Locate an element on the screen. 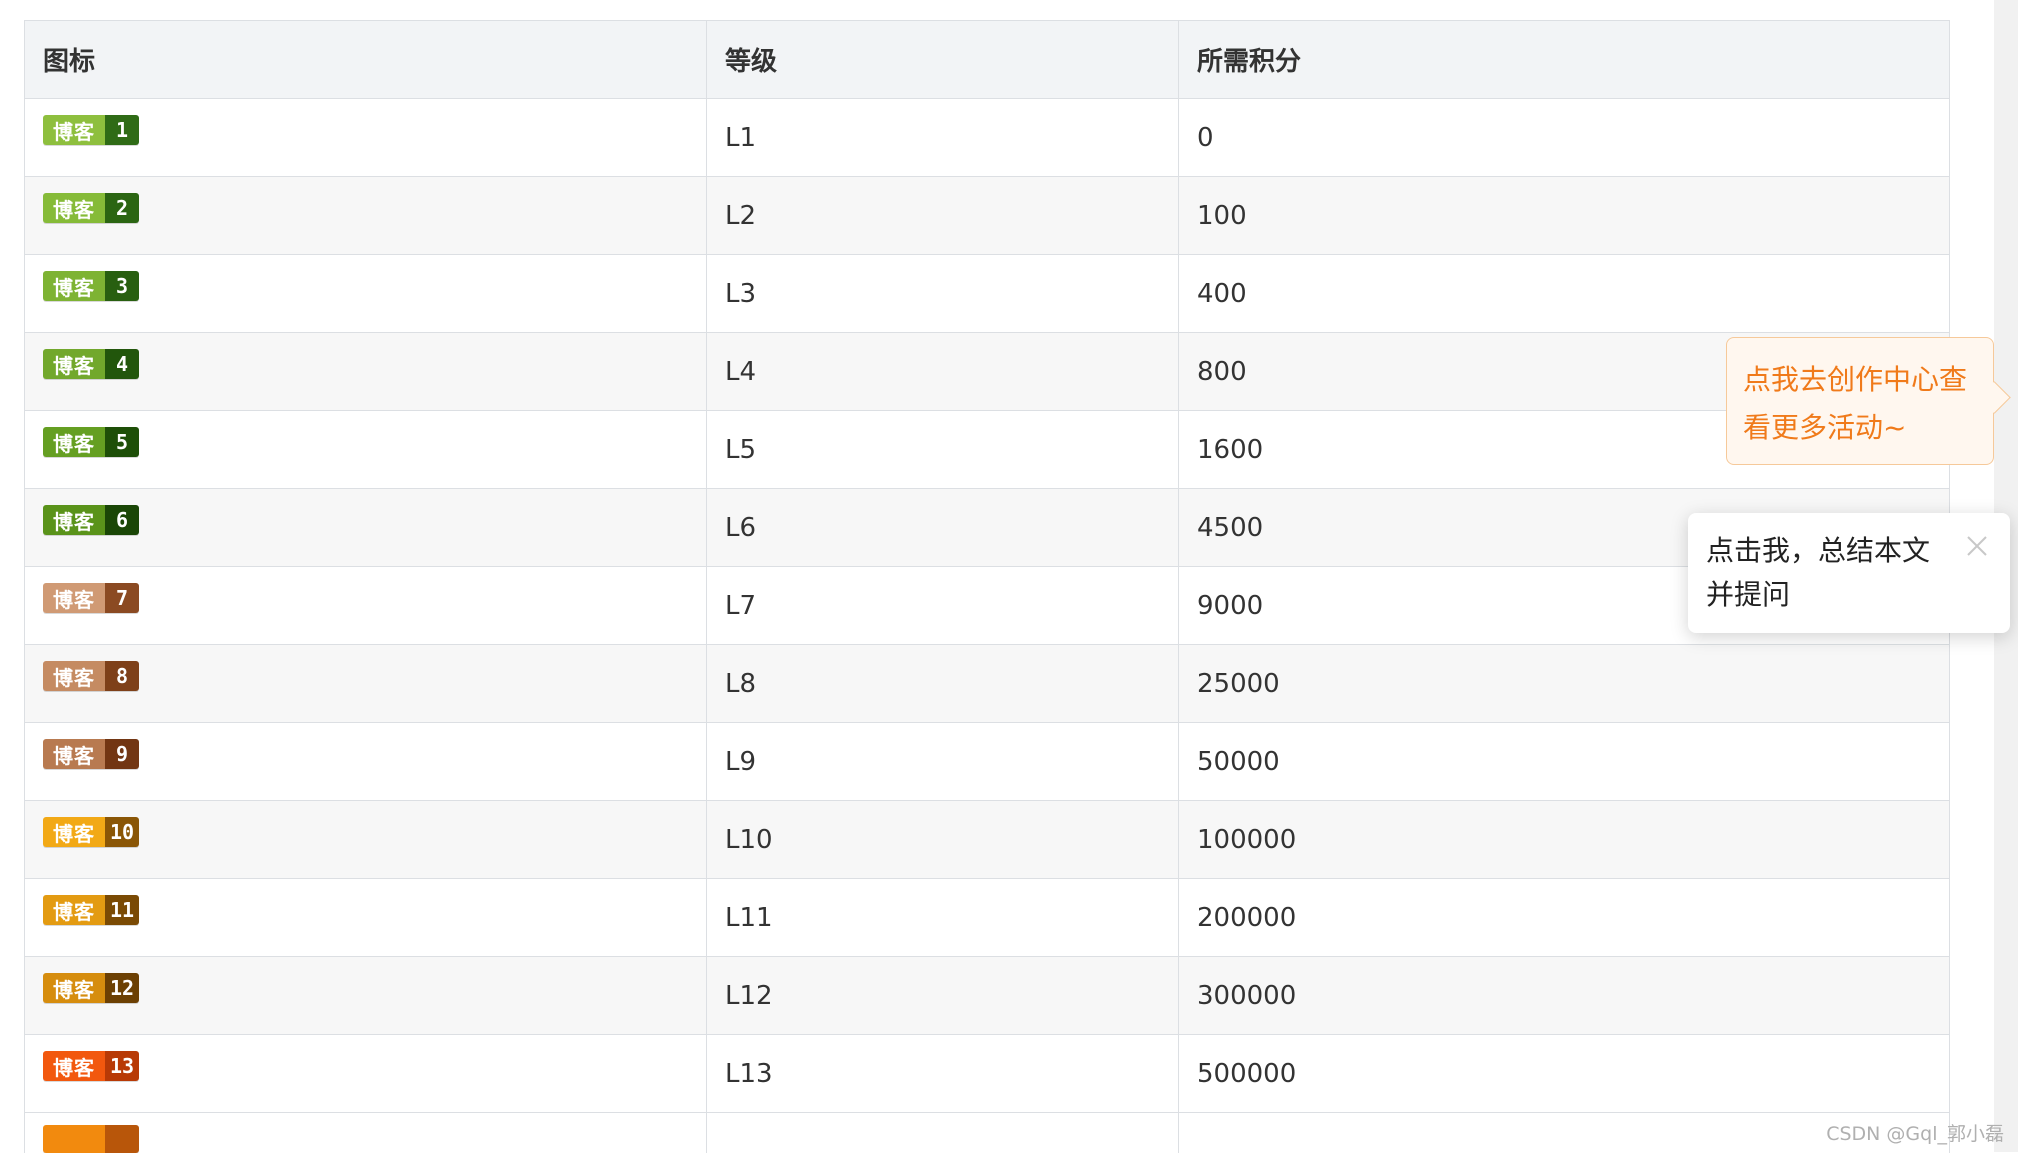 The height and width of the screenshot is (1153, 2018). table-row: 博客 1 L1 0 is located at coordinates (987, 138).